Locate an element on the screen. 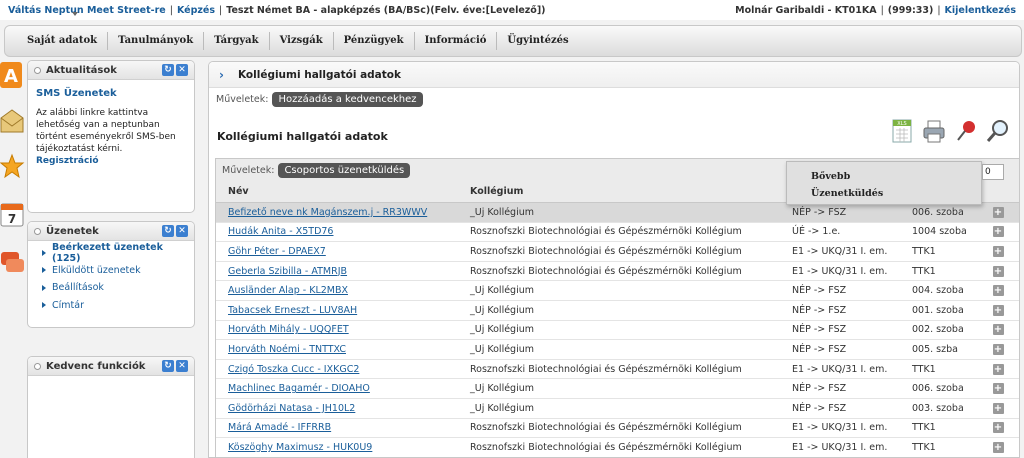 This screenshot has width=1024, height=458. menu-item-studies: Tanulmányok is located at coordinates (156, 41).